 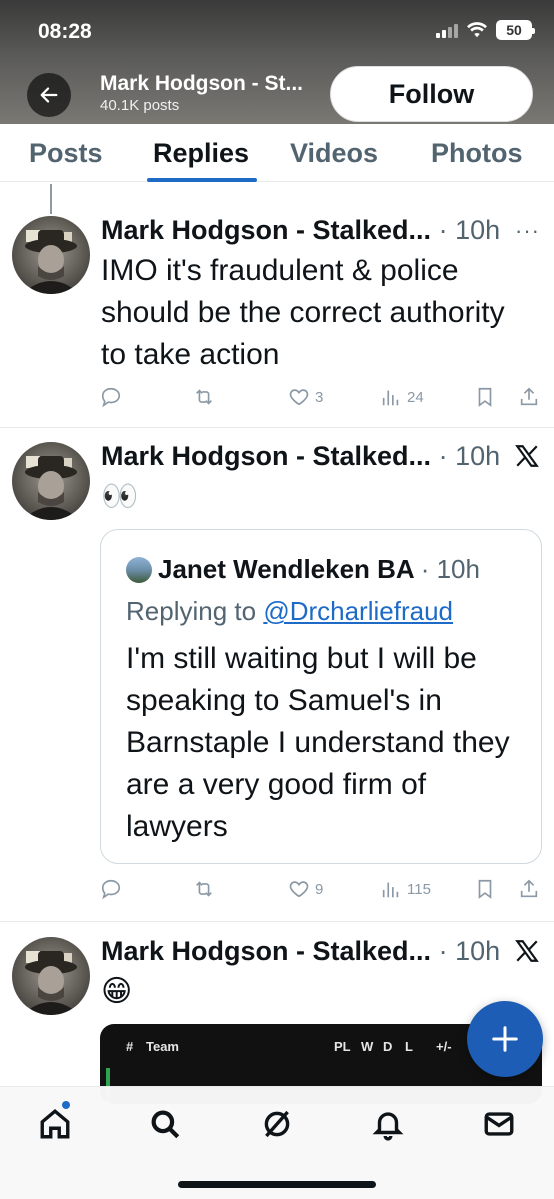 What do you see at coordinates (342, 1046) in the screenshot?
I see `col-pl: PL` at bounding box center [342, 1046].